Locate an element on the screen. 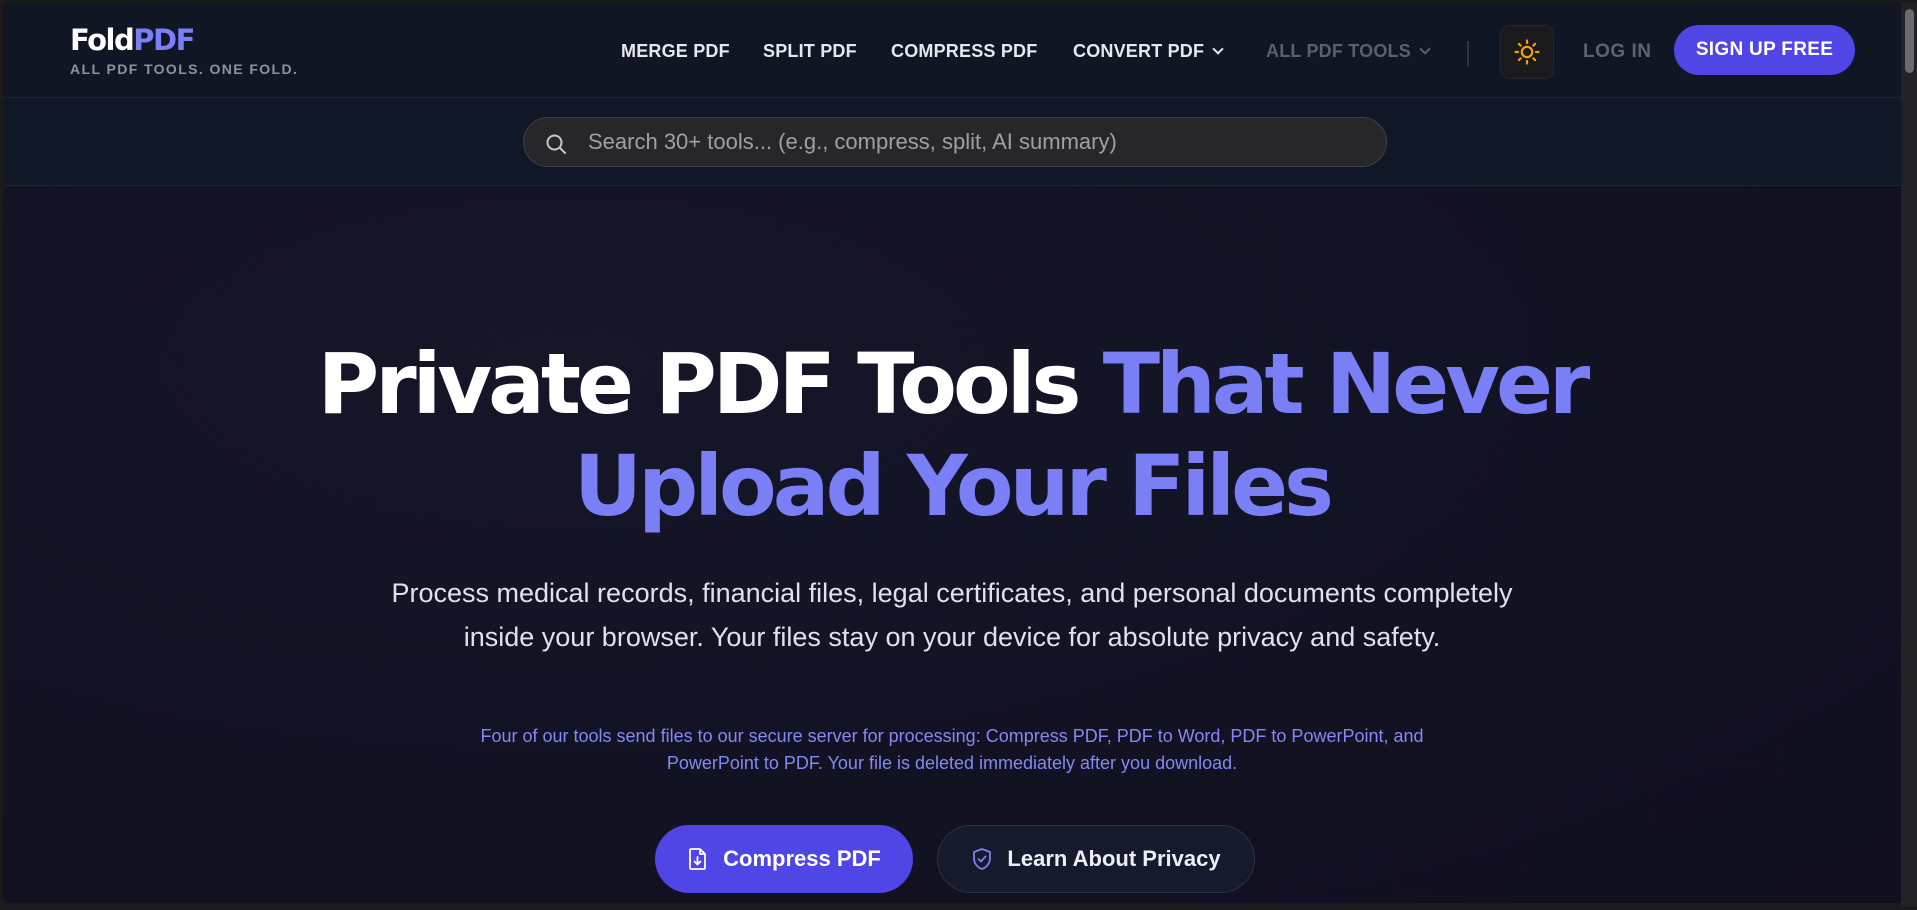 The width and height of the screenshot is (1917, 910). compress-pdf-button-label: Compress PDF is located at coordinates (802, 858).